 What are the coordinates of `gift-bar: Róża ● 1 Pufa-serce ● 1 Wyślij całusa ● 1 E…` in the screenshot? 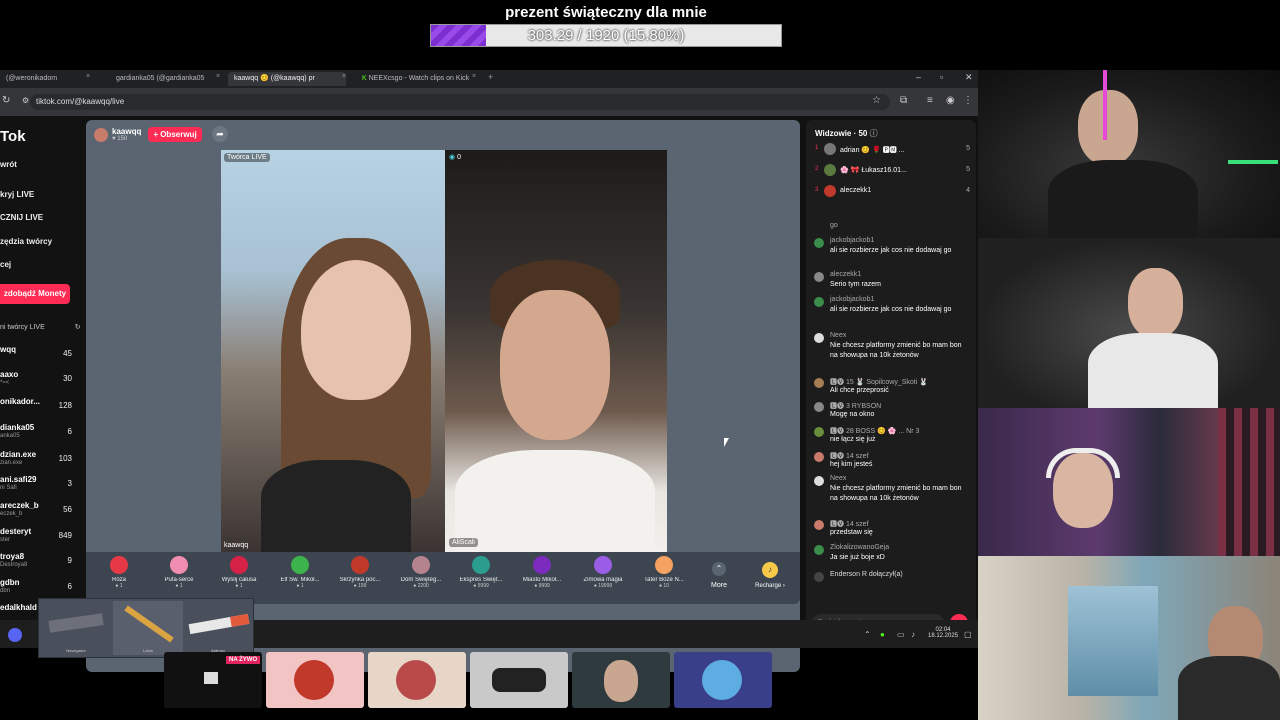 It's located at (443, 578).